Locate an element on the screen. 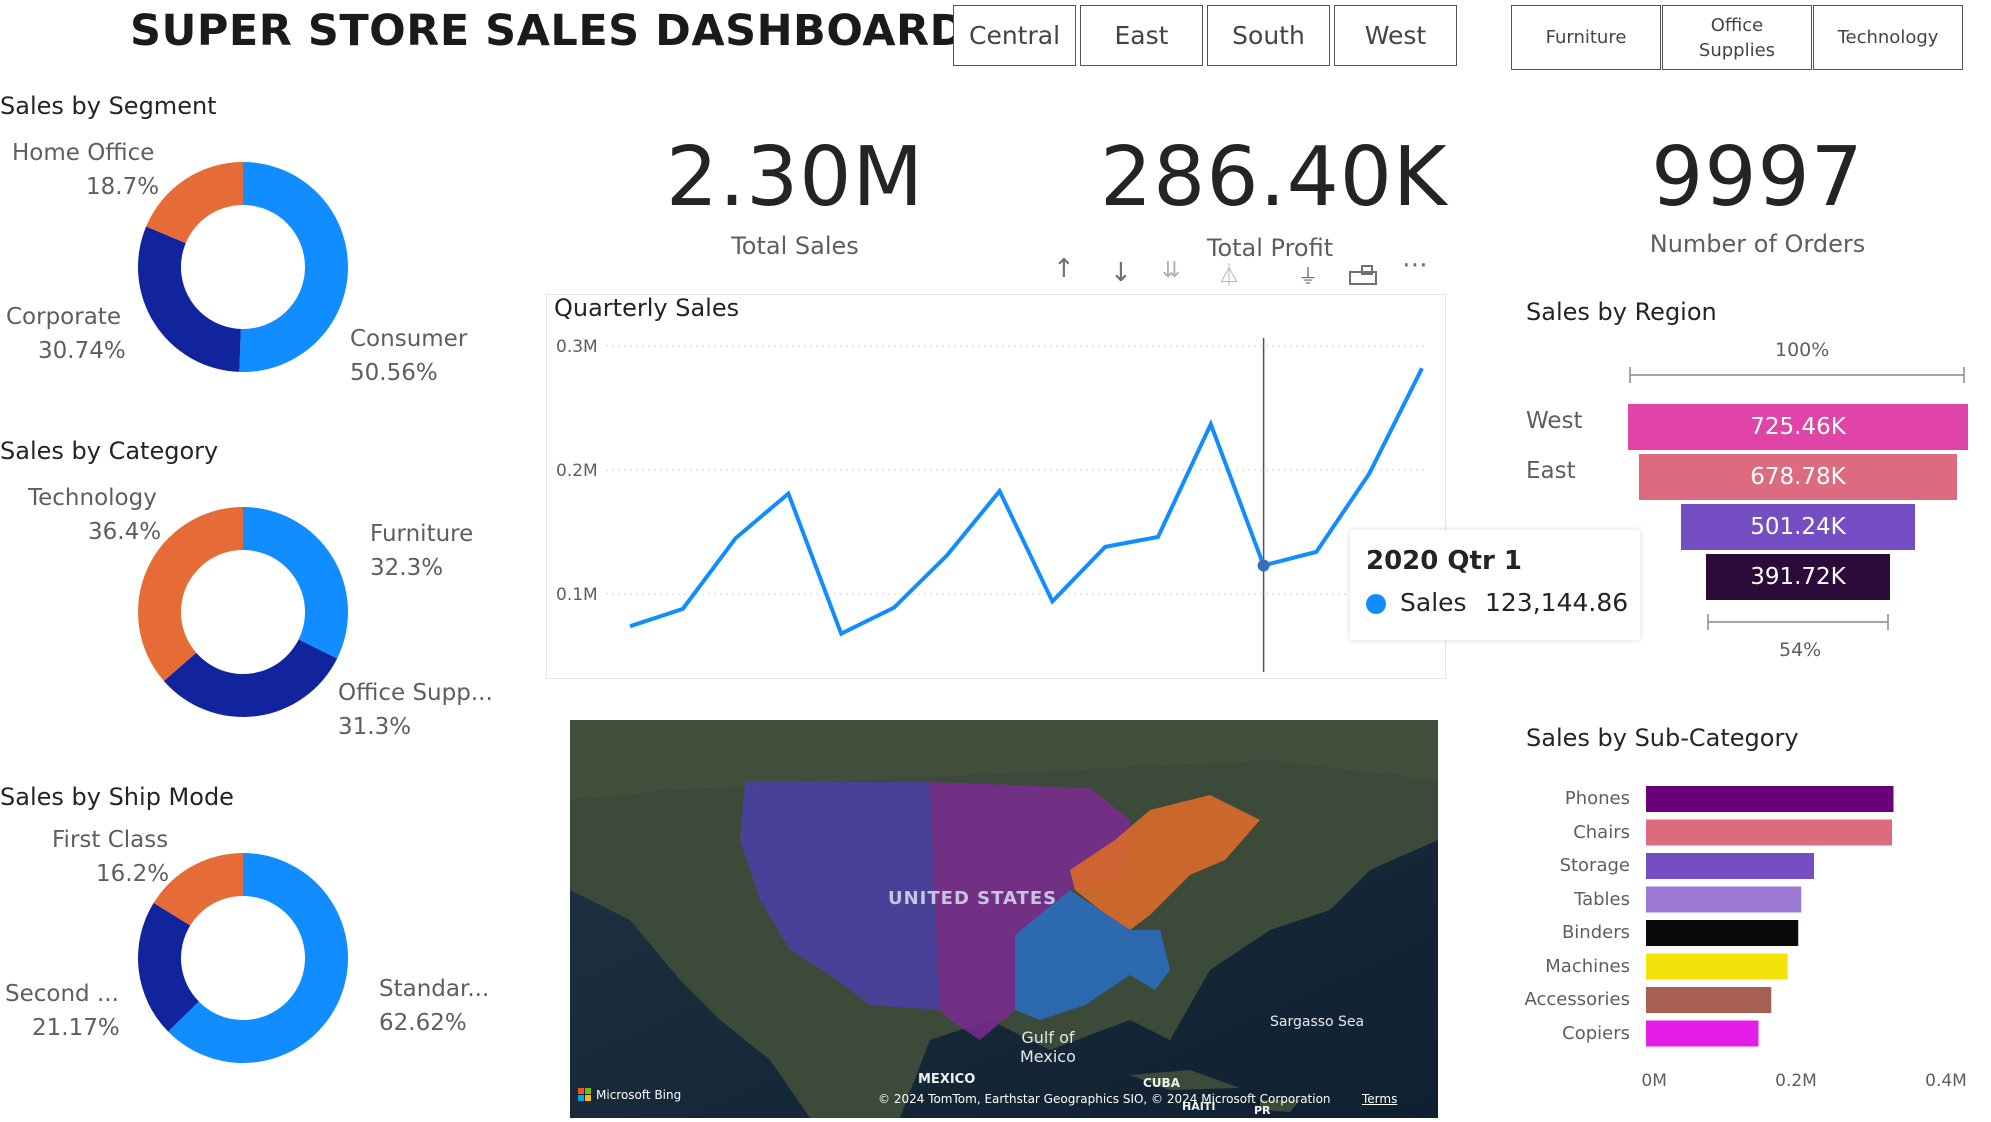  subcategory-label-chairs: Chairs is located at coordinates (1601, 832).